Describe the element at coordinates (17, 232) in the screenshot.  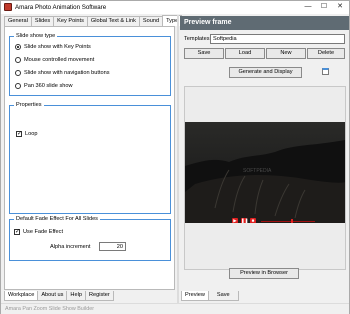
I see `use-fade-checkbox: ✓` at that location.